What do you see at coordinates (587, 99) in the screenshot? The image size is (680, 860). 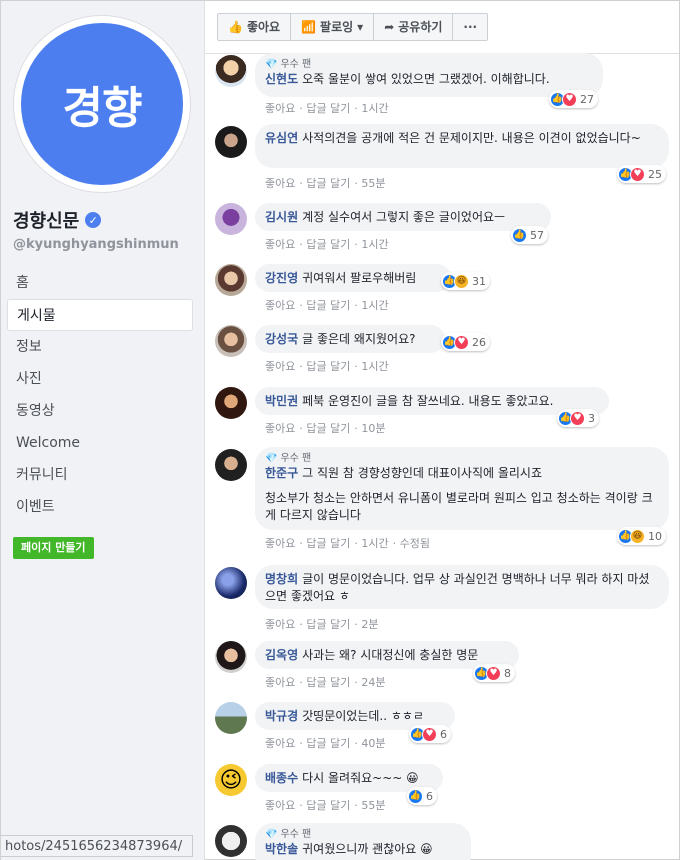 I see `reaction-count: 27` at bounding box center [587, 99].